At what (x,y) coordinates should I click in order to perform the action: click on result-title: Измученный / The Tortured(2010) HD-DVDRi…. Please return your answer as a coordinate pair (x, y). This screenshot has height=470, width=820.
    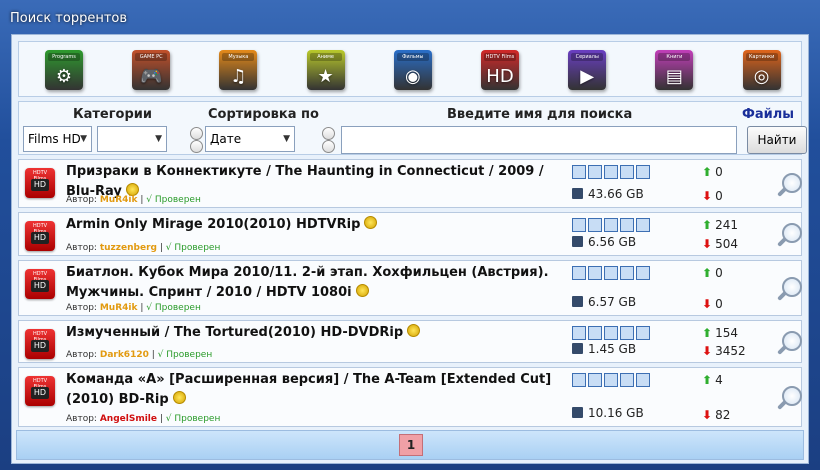
    Looking at the image, I should click on (316, 333).